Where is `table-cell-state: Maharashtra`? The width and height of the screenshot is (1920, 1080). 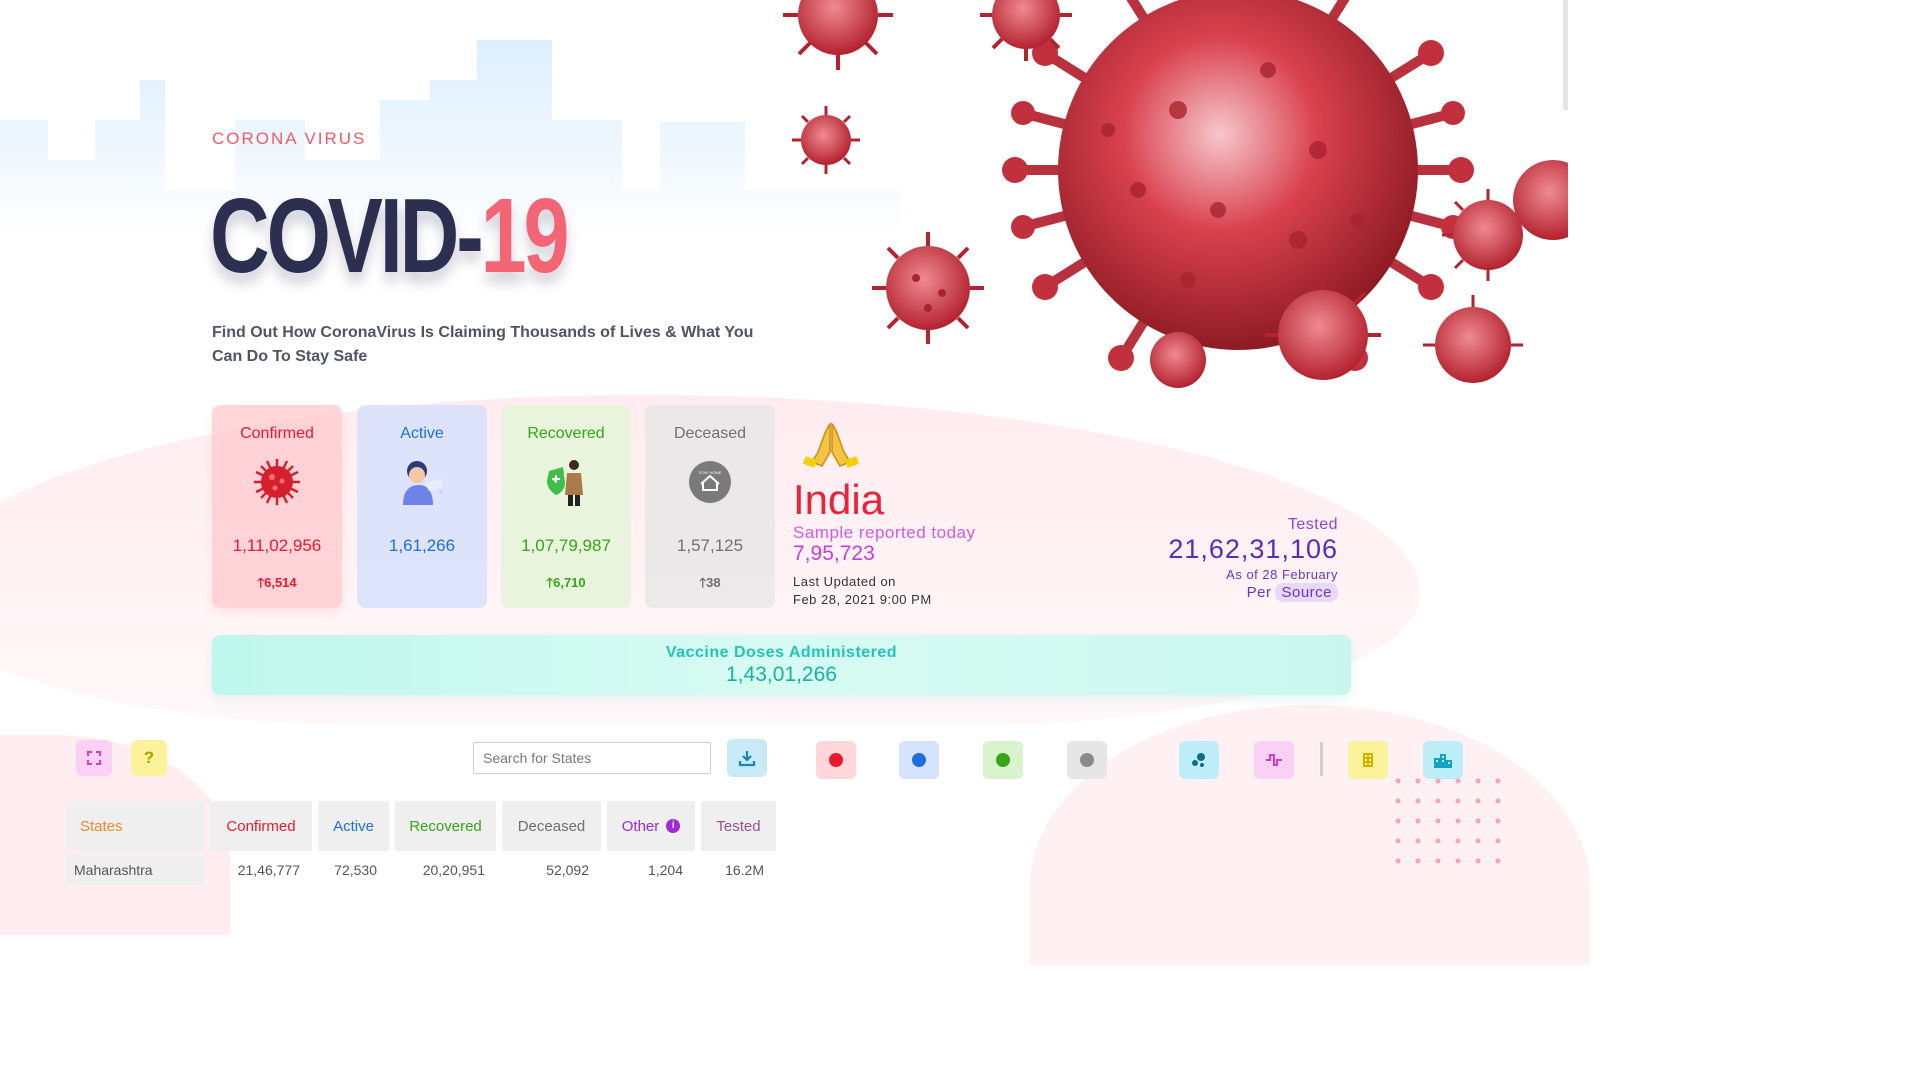
table-cell-state: Maharashtra is located at coordinates (135, 870).